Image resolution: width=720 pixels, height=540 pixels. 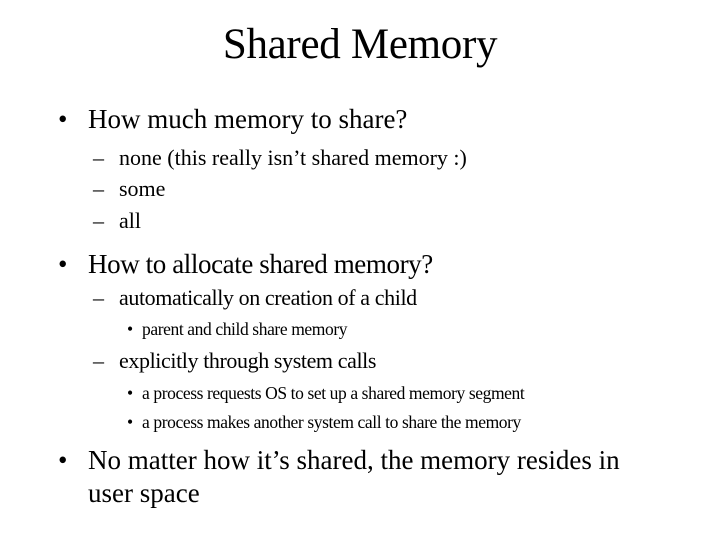 I want to click on sub-bullet-text: explicitly through system calls, so click(x=248, y=360).